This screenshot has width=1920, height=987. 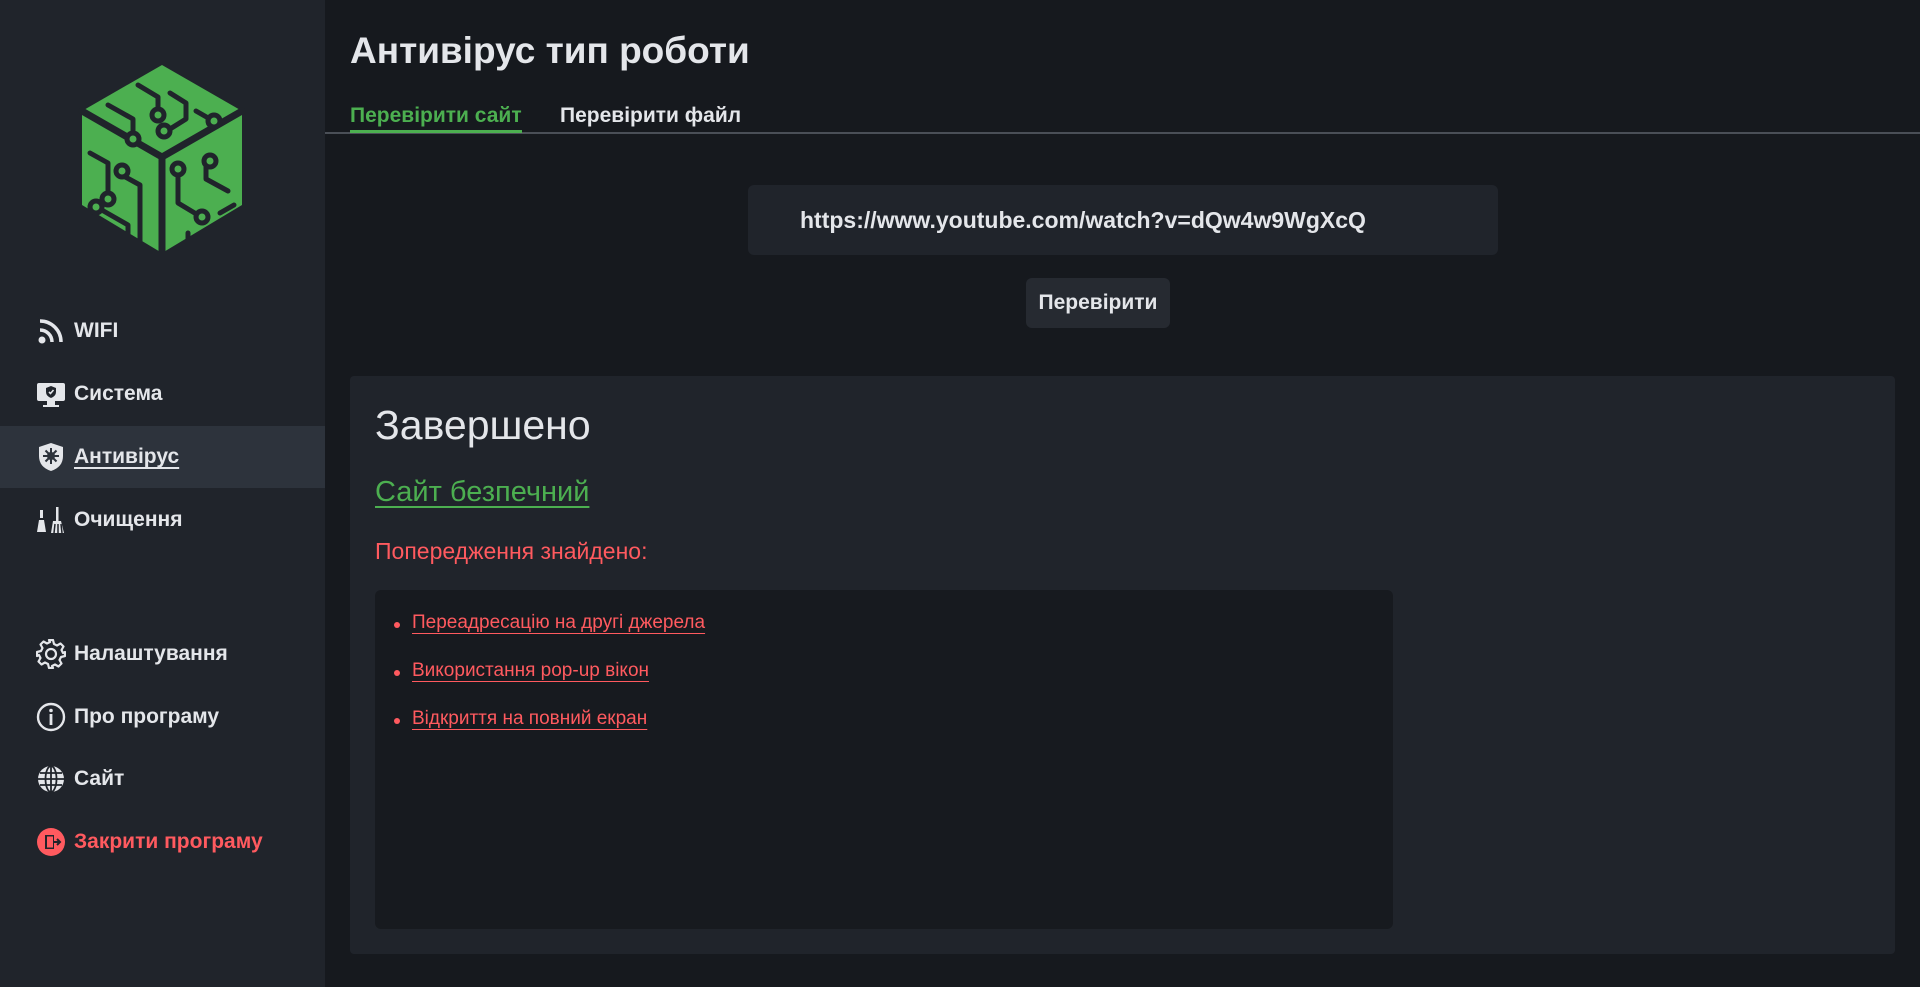 I want to click on sidebar-item-site: Сайт, so click(x=162, y=779).